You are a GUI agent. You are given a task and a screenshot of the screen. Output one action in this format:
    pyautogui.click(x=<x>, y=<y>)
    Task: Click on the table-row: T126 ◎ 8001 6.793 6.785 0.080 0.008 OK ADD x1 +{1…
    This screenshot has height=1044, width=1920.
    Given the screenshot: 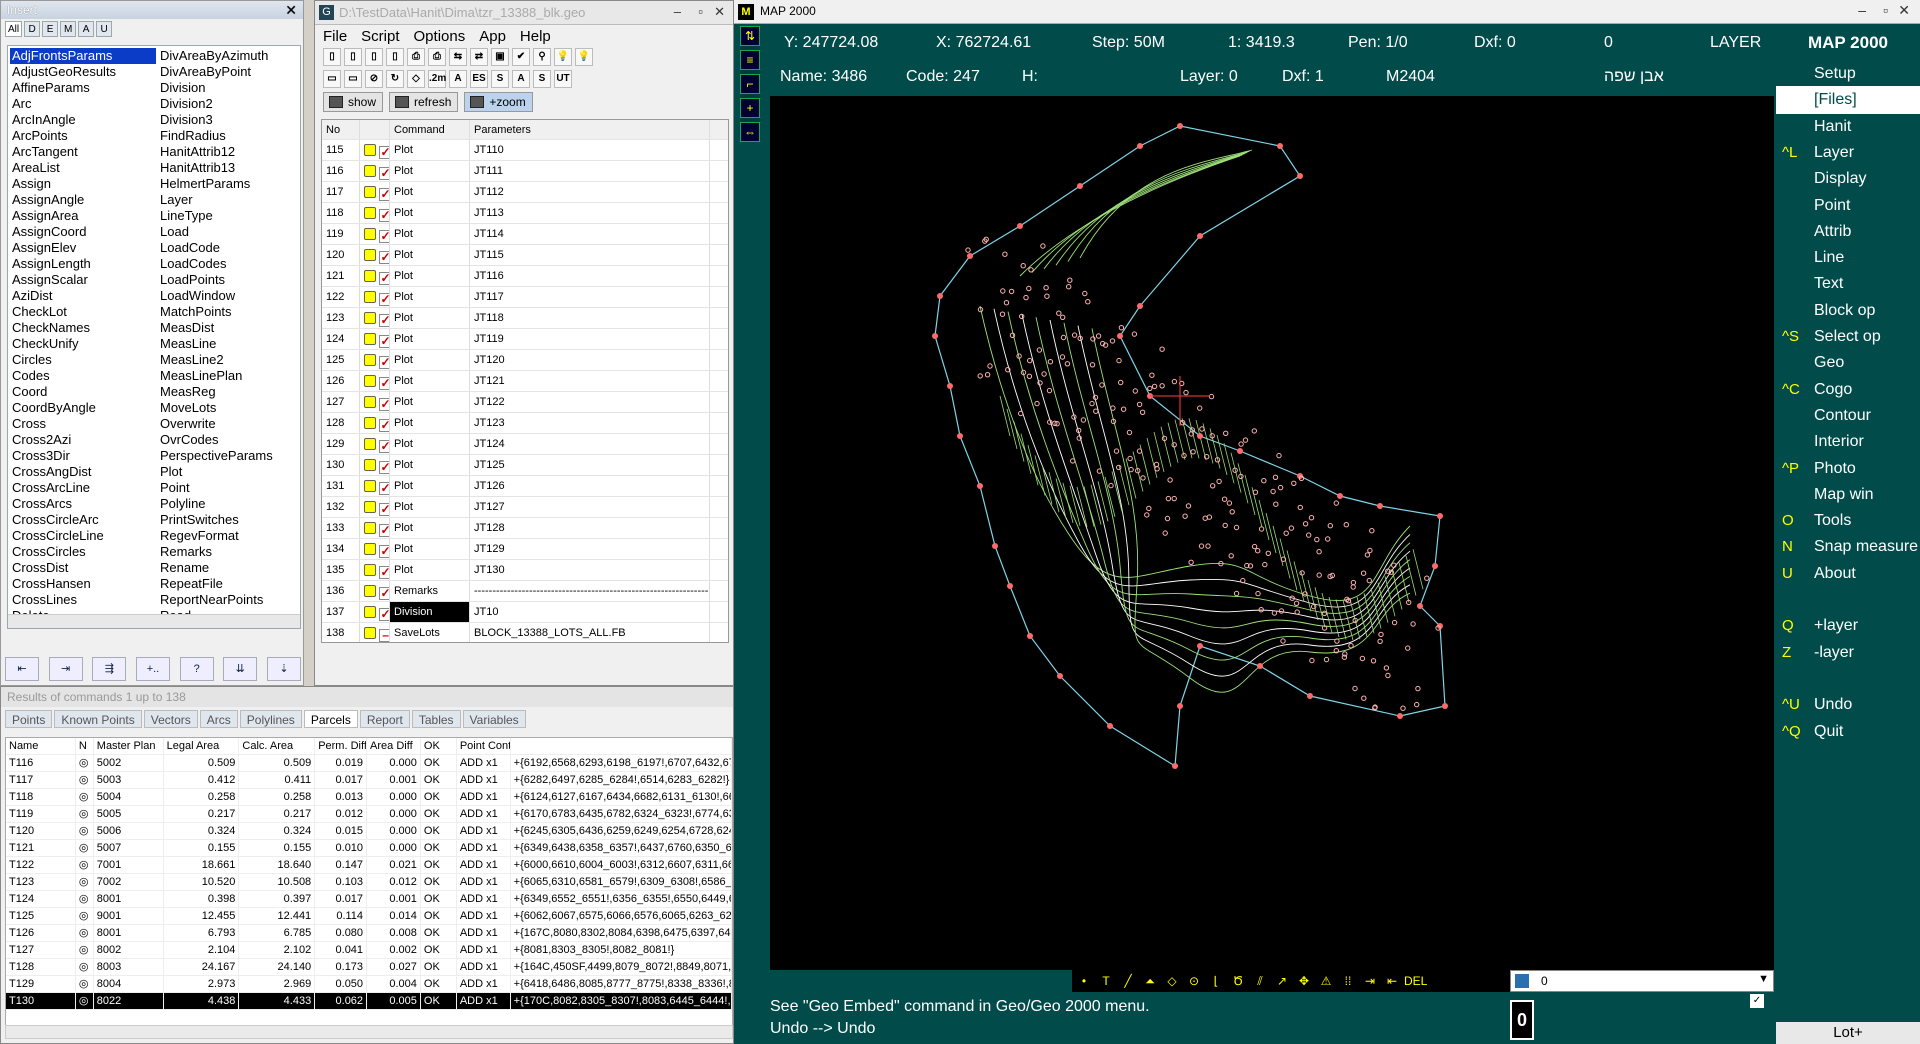 What is the action you would take?
    pyautogui.click(x=369, y=933)
    